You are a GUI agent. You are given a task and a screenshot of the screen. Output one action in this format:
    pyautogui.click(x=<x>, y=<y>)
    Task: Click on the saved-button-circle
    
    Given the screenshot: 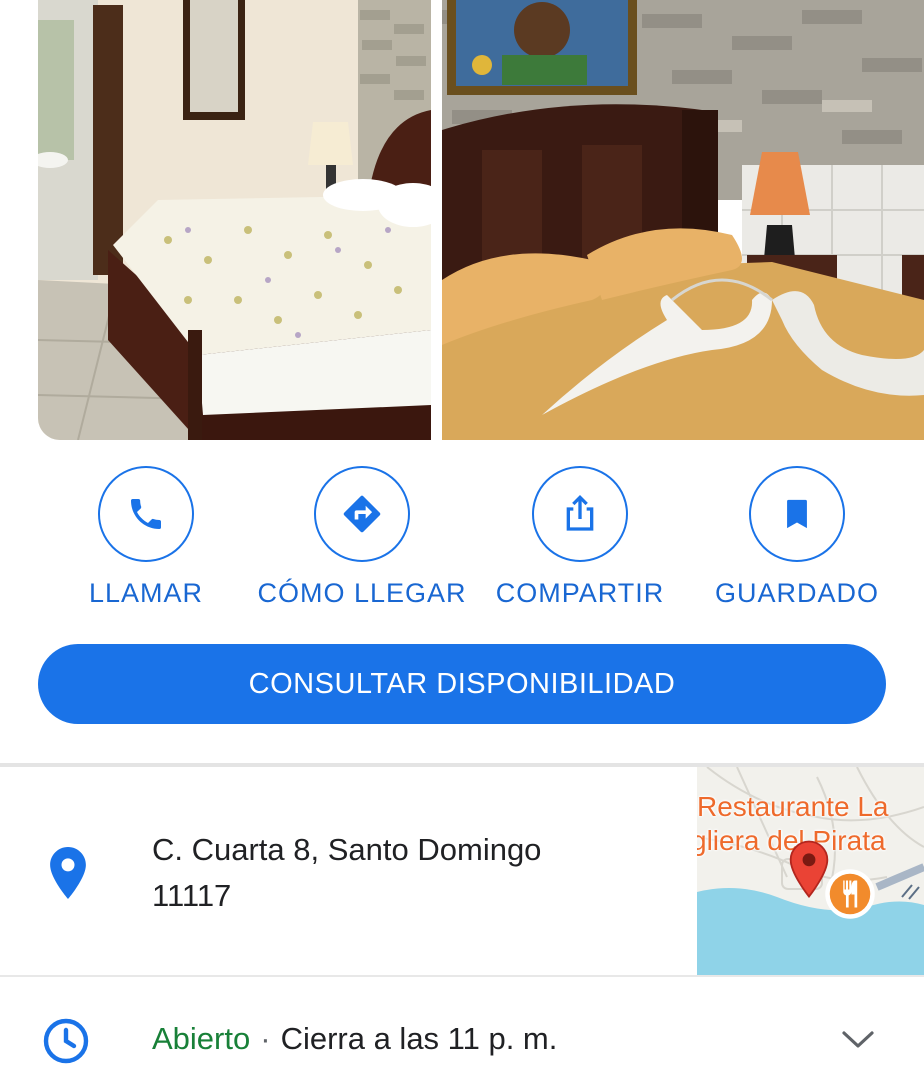 What is the action you would take?
    pyautogui.click(x=797, y=514)
    